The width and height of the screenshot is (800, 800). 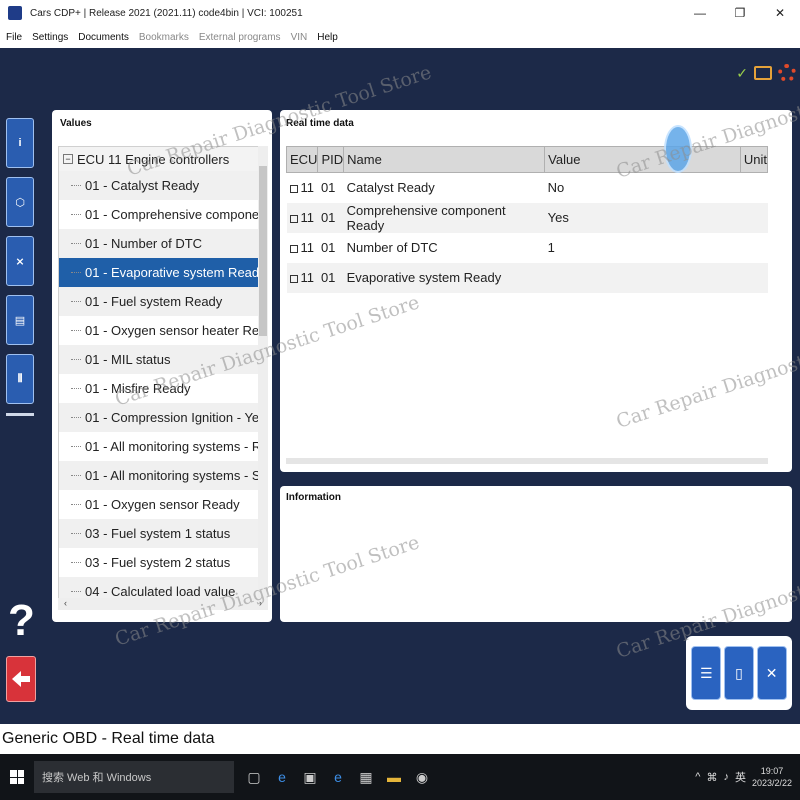 I want to click on app-task-icon: ◉, so click(x=422, y=777).